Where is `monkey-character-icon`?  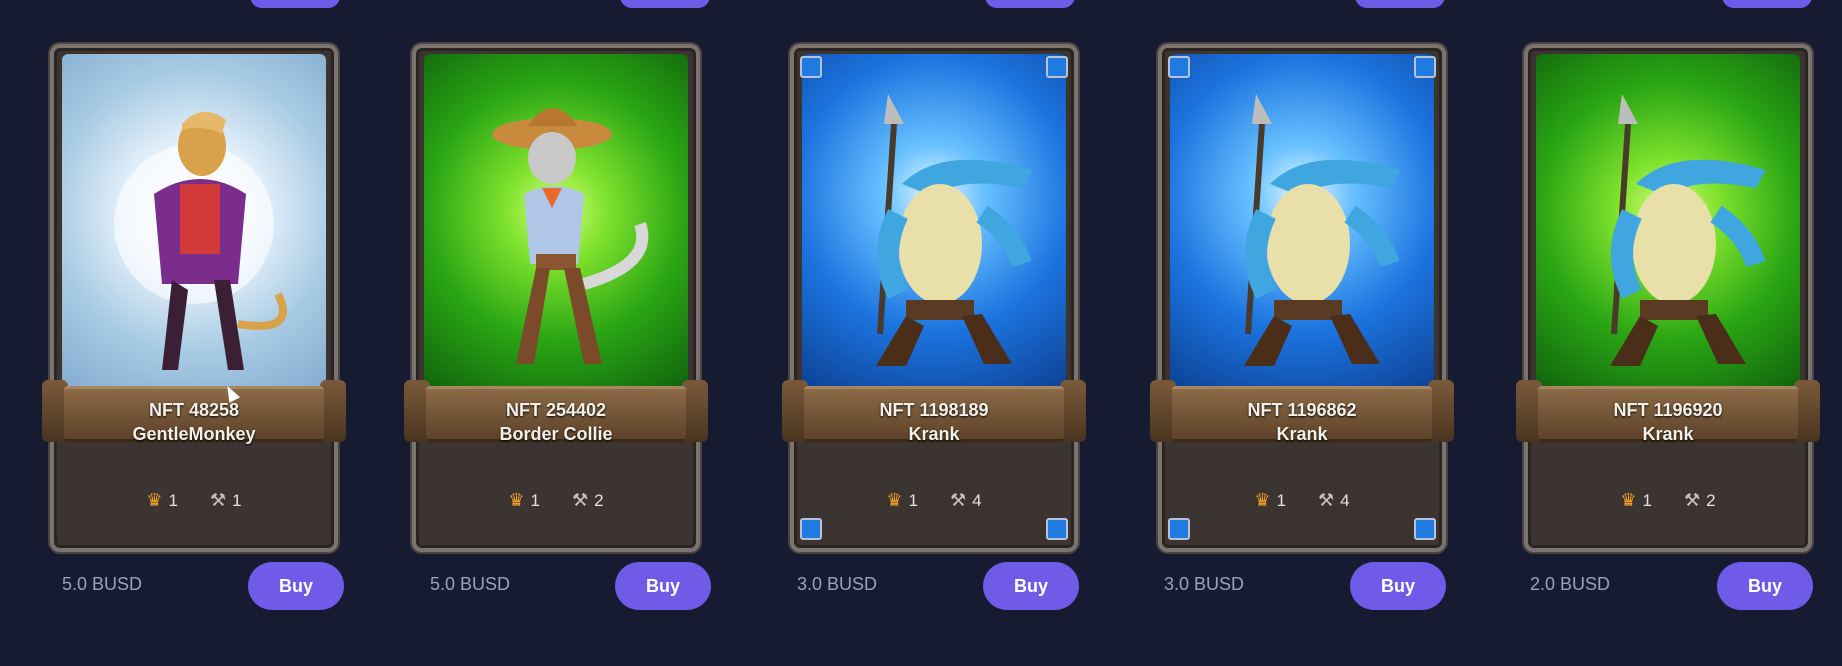
monkey-character-icon is located at coordinates (200, 240).